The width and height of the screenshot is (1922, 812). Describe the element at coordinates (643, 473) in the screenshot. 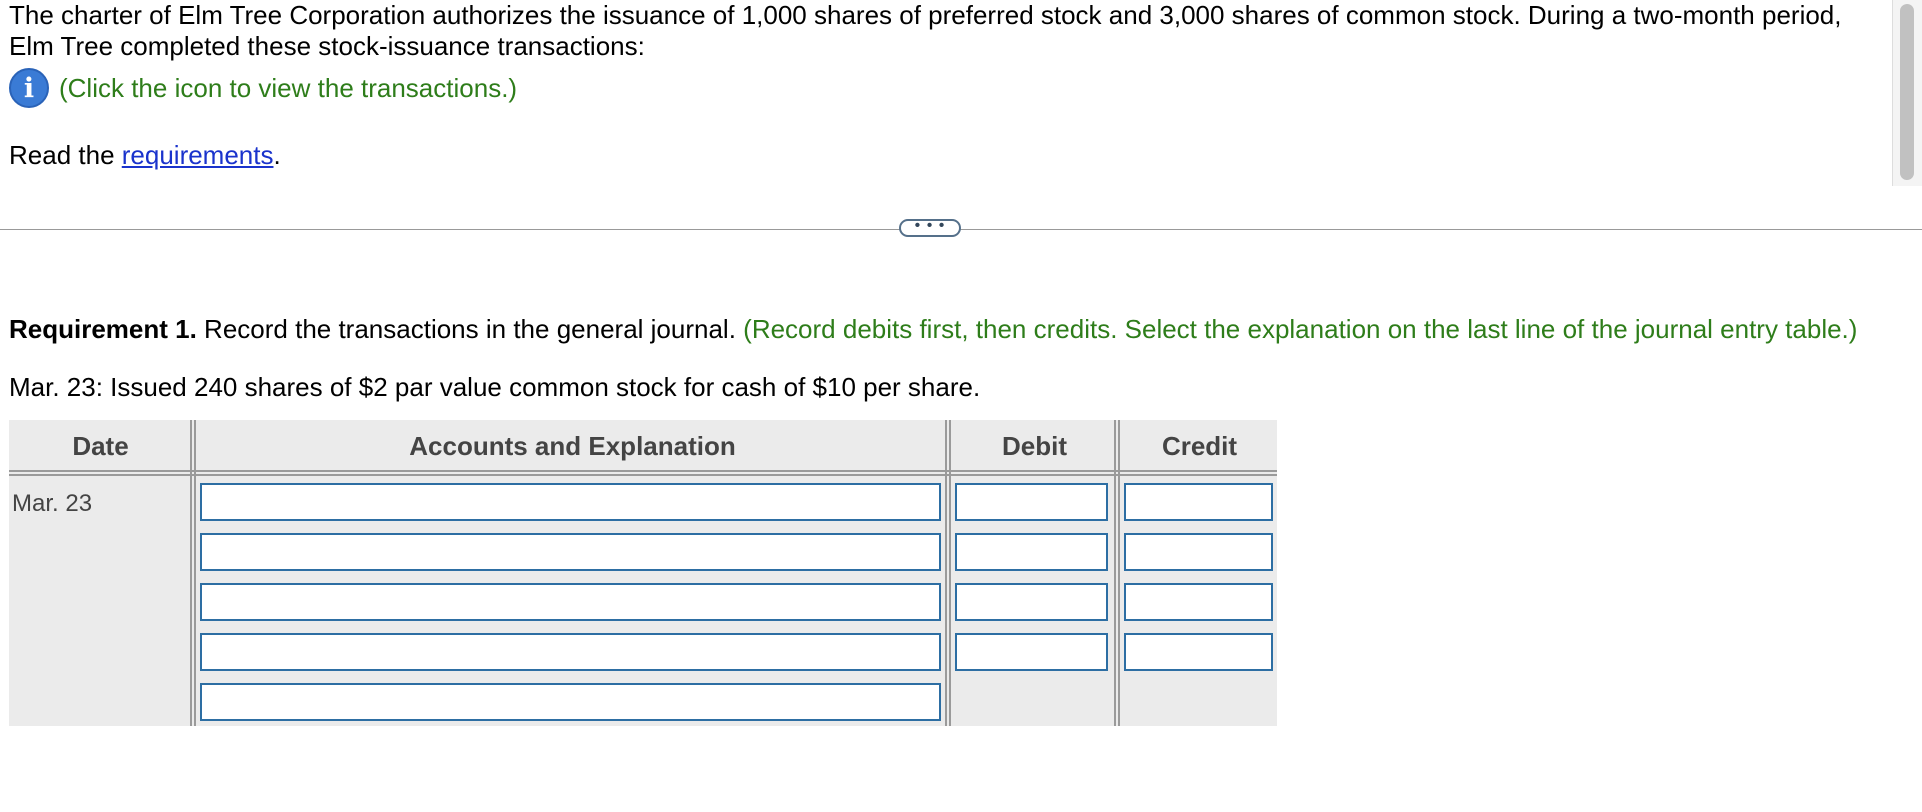

I see `header-separator` at that location.